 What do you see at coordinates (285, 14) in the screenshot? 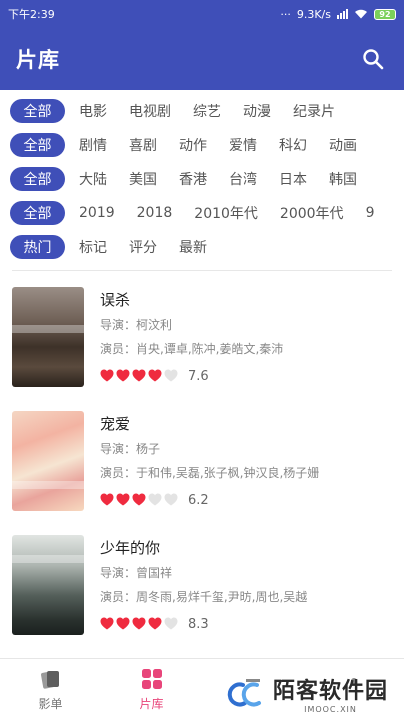
I see `dots-icon: ···` at bounding box center [285, 14].